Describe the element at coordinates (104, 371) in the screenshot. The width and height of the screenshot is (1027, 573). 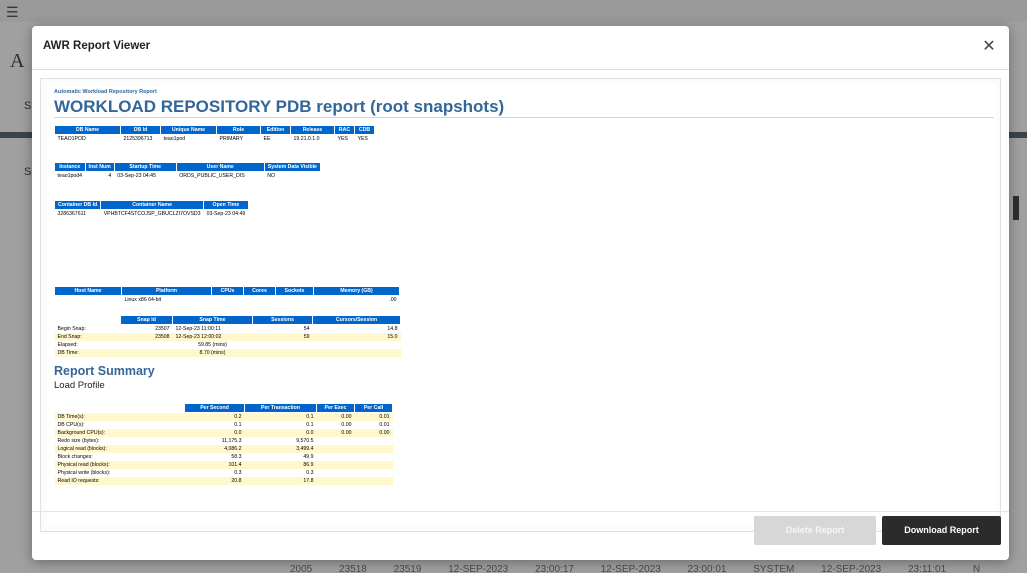
I see `report-summary-heading: Report Summary` at that location.